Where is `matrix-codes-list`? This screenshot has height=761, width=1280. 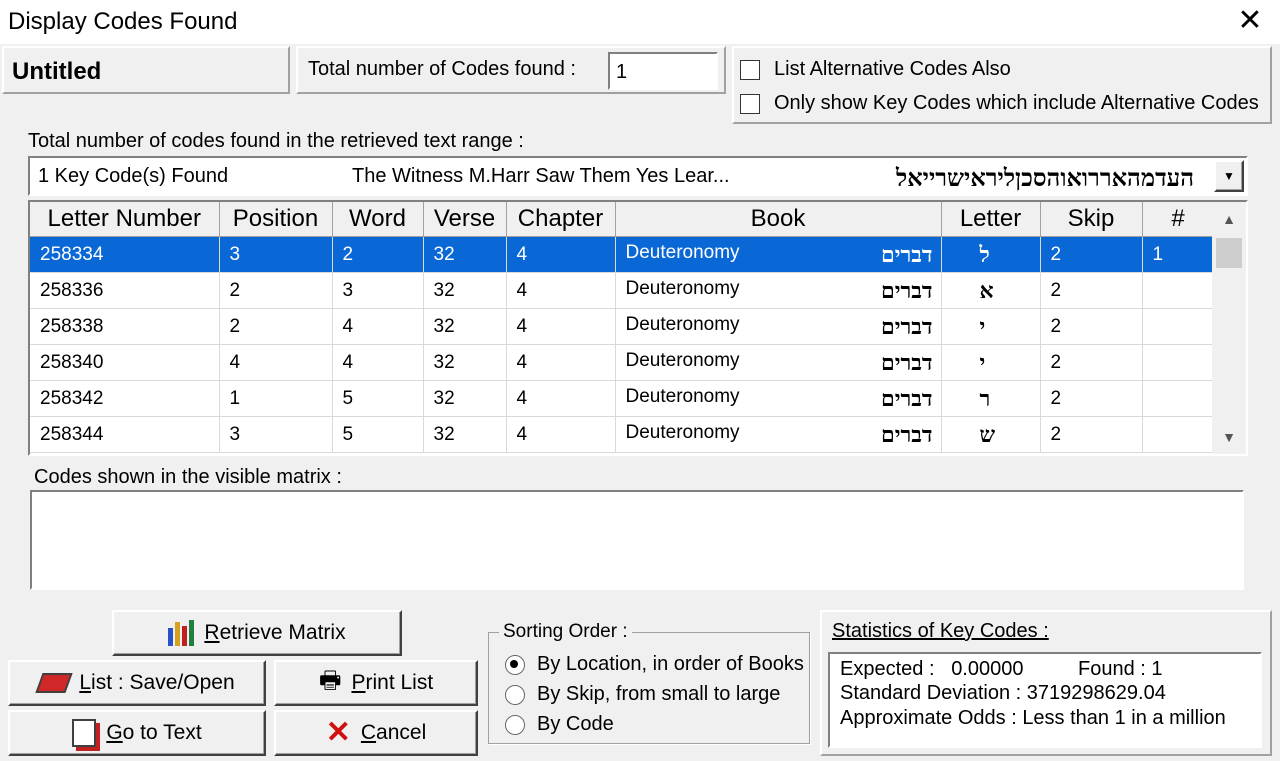
matrix-codes-list is located at coordinates (637, 540).